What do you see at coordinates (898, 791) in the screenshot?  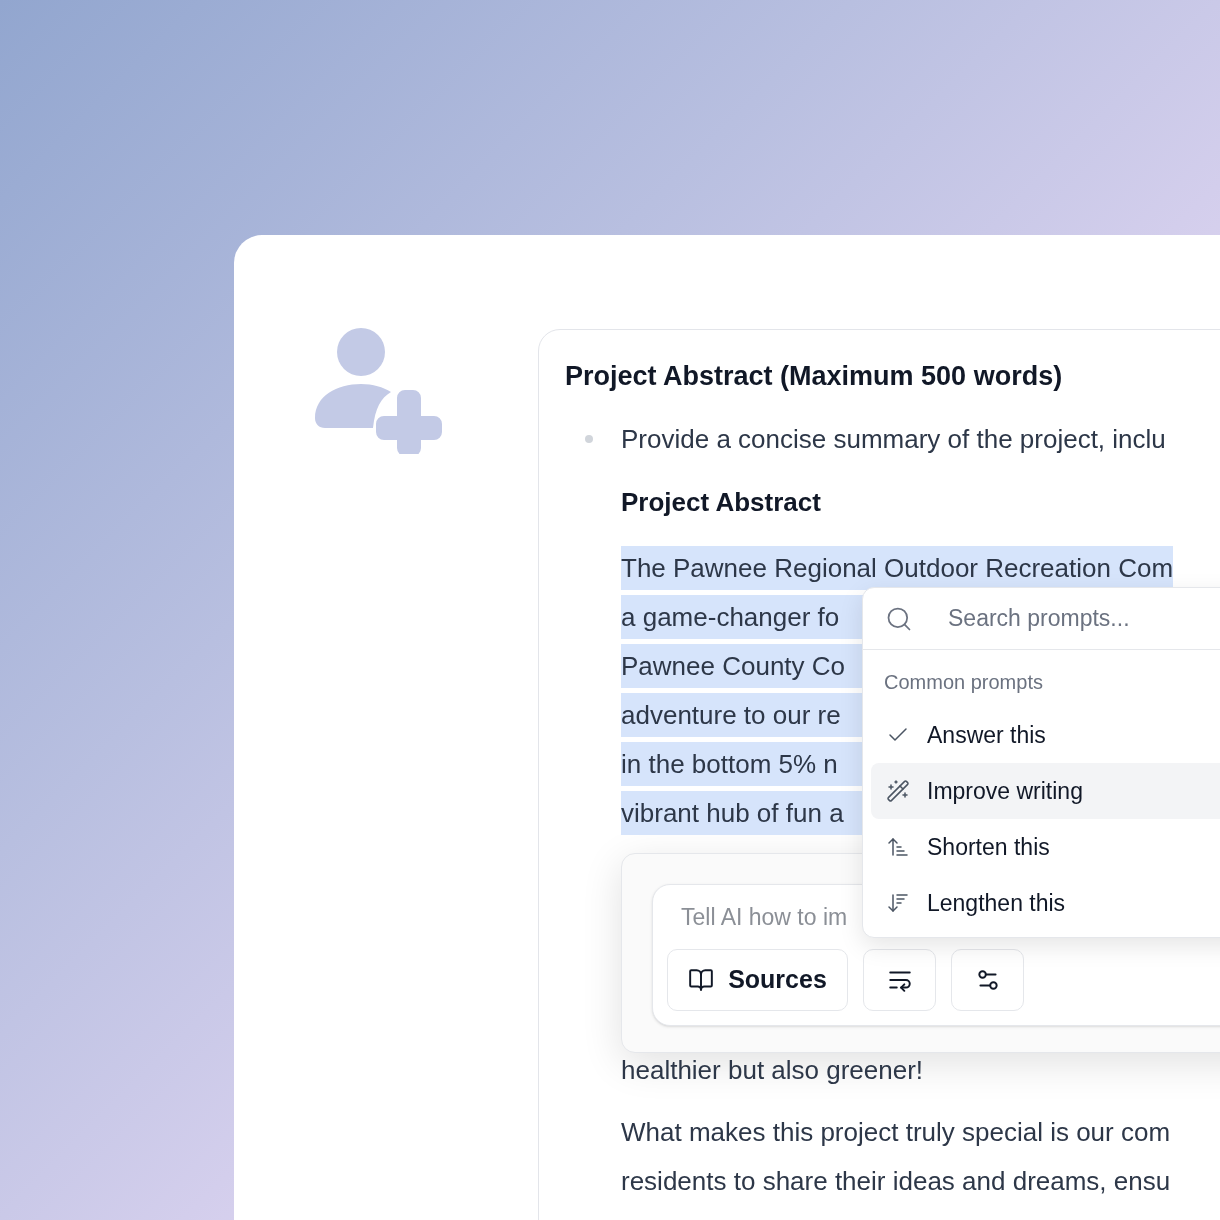 I see `magic-wand-icon` at bounding box center [898, 791].